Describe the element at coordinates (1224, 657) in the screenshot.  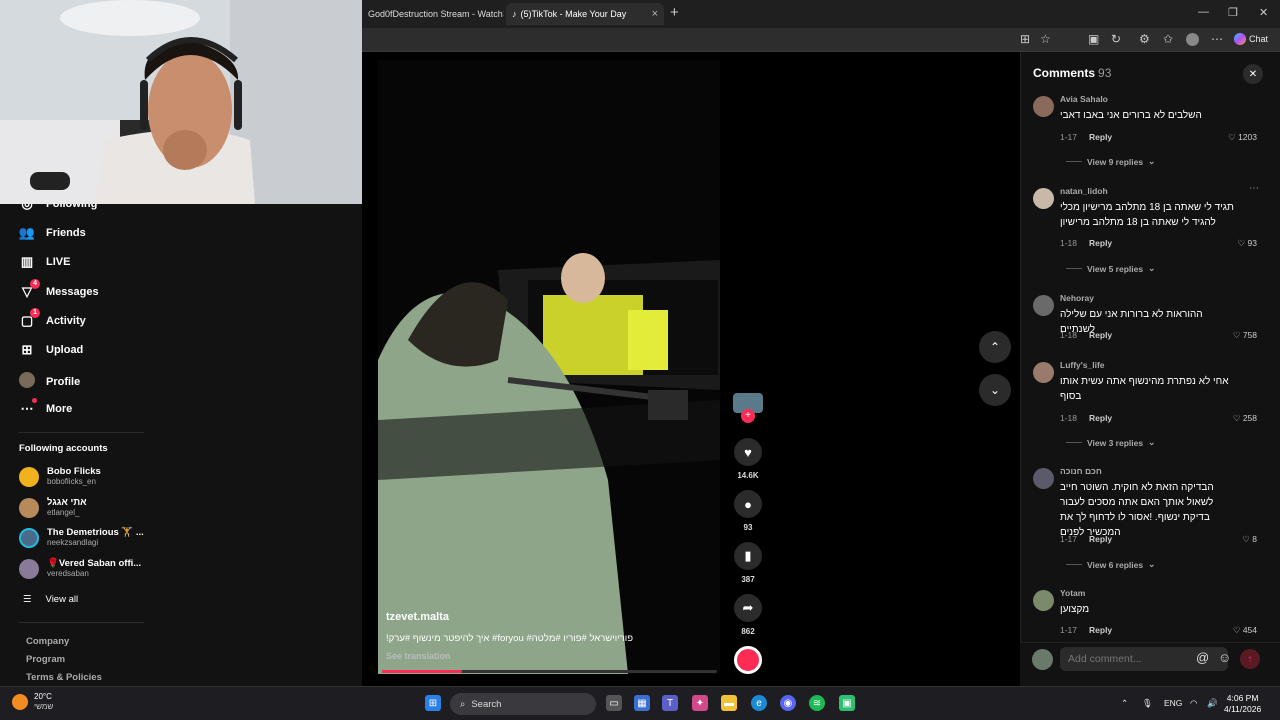
I see `emoji-icon: ☺` at that location.